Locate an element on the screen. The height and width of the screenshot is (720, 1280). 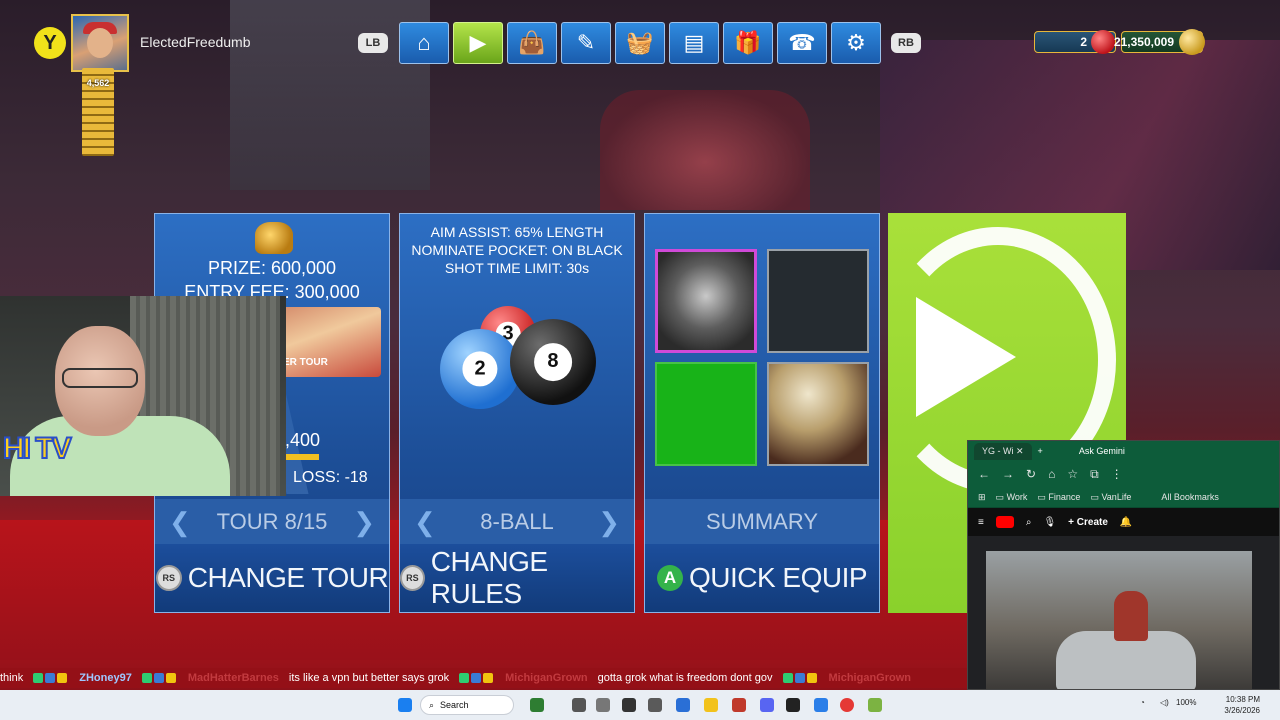
bookmarks-bar: ⊞ ▭ Work ▭ Finance ▭ VanLife All Bookmarks is located at coordinates (1123, 497).